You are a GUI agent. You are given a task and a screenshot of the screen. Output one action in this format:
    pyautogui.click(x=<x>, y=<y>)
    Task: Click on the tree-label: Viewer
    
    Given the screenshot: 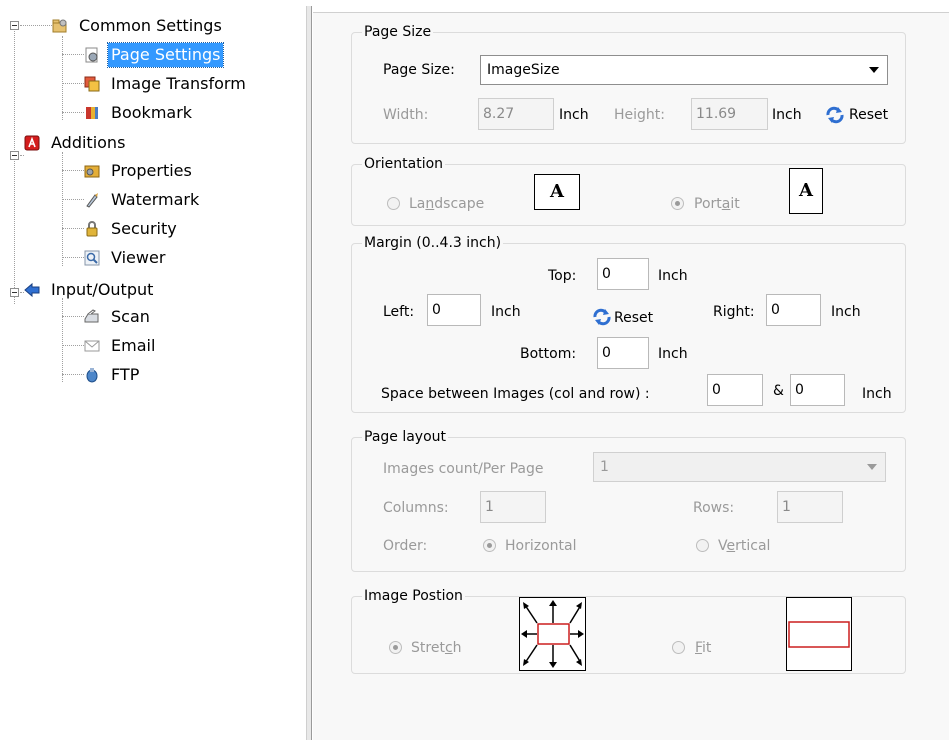 What is the action you would take?
    pyautogui.click(x=138, y=257)
    